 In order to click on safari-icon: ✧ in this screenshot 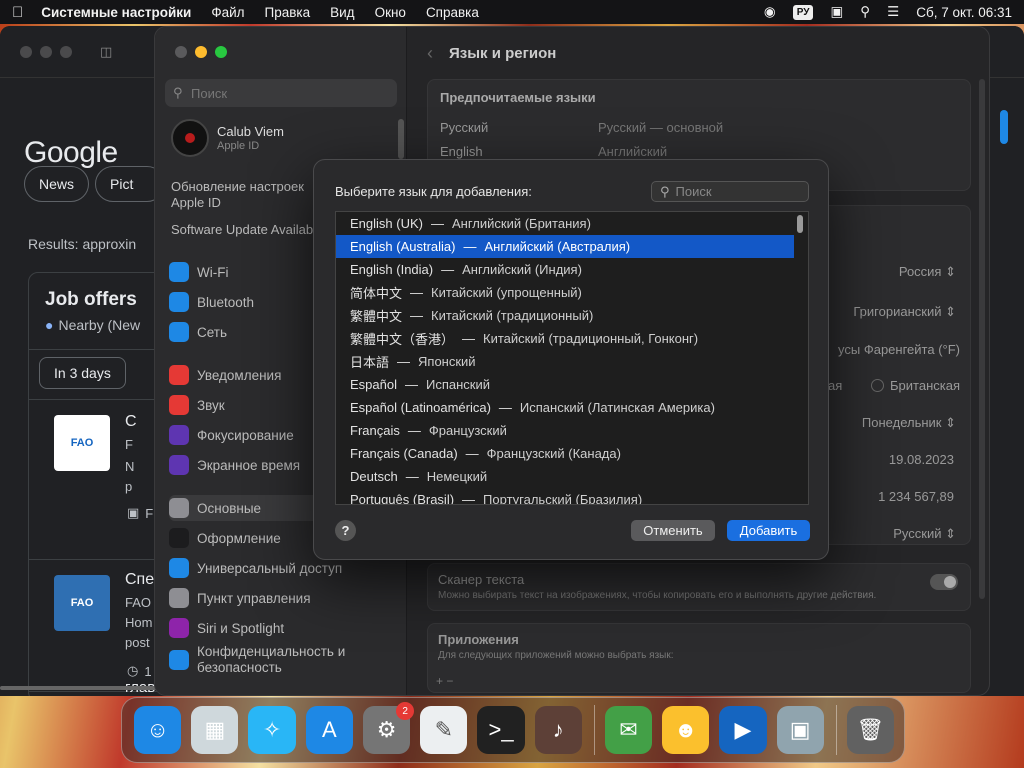, I will do `click(272, 730)`.